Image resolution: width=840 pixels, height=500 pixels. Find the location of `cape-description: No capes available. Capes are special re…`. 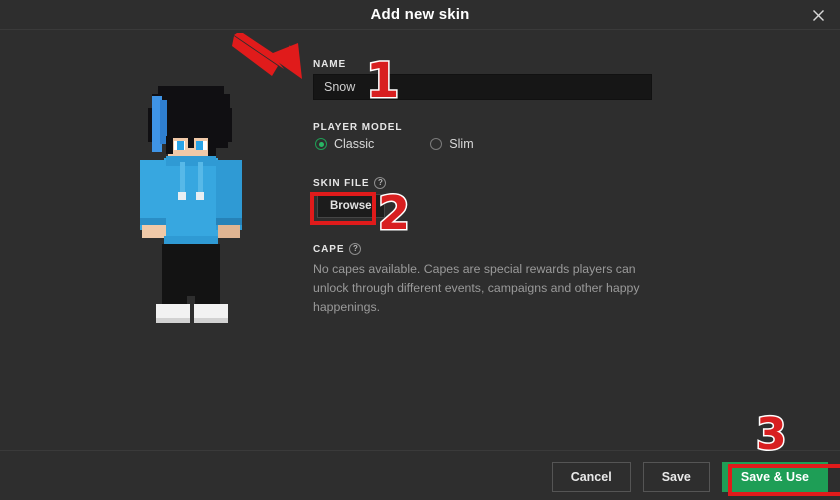

cape-description: No capes available. Capes are special re… is located at coordinates (476, 288).